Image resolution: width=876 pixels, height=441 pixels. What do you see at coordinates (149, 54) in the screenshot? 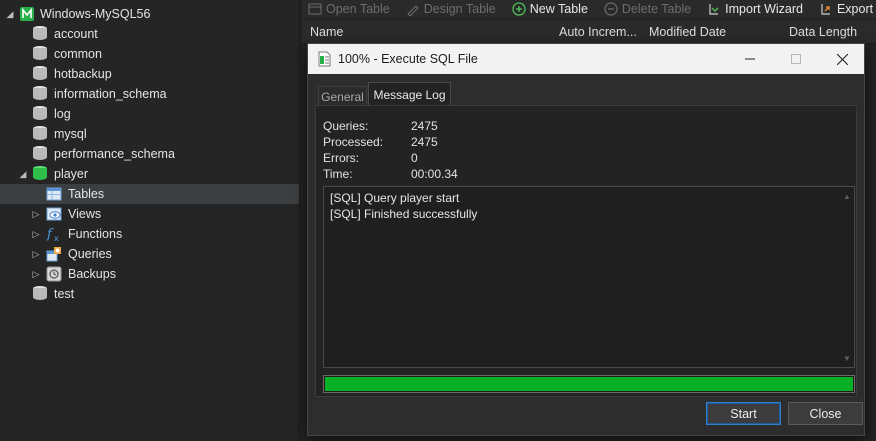
I see `database-item-common: common` at bounding box center [149, 54].